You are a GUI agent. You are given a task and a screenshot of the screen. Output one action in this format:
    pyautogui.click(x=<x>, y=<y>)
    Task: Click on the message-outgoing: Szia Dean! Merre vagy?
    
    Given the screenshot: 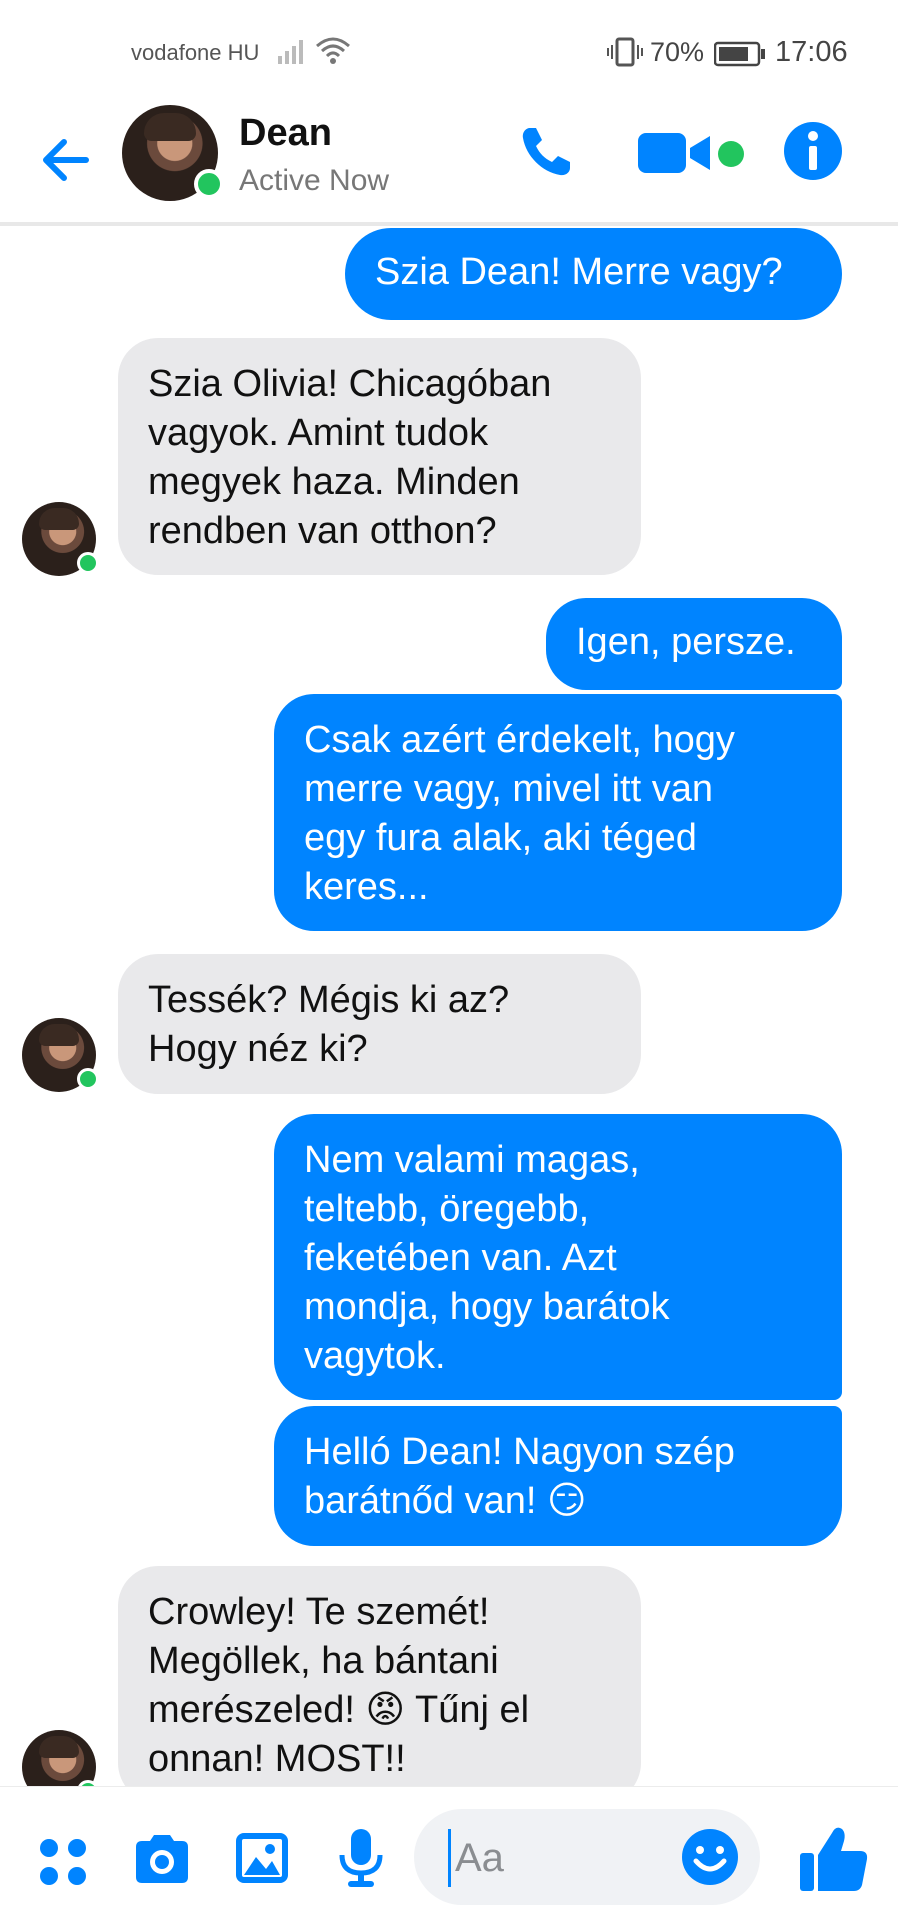 What is the action you would take?
    pyautogui.click(x=593, y=274)
    